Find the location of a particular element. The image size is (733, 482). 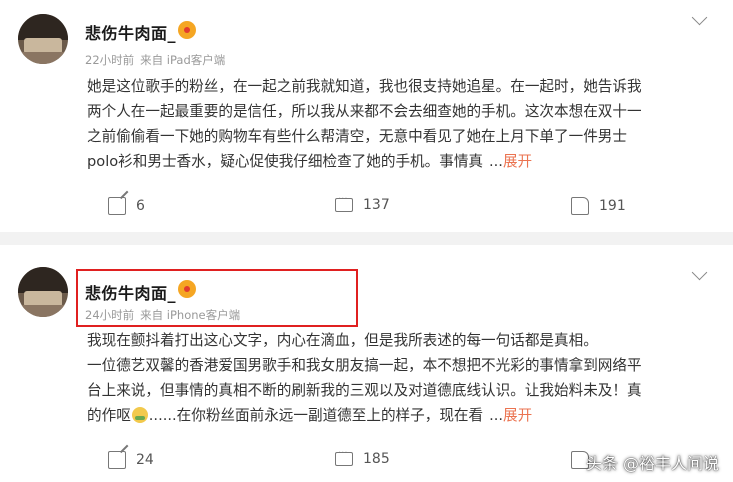

share-count: 6 is located at coordinates (140, 206).